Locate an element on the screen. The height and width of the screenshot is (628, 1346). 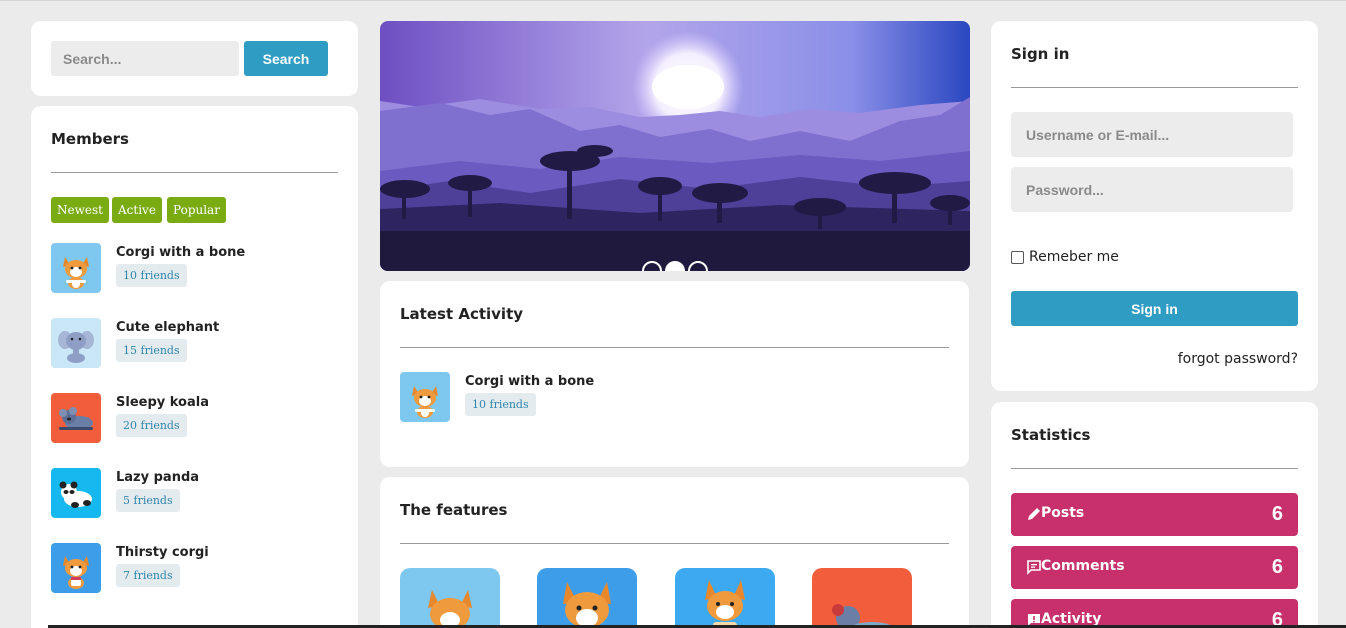
filter-popular-button: Popular is located at coordinates (196, 210).